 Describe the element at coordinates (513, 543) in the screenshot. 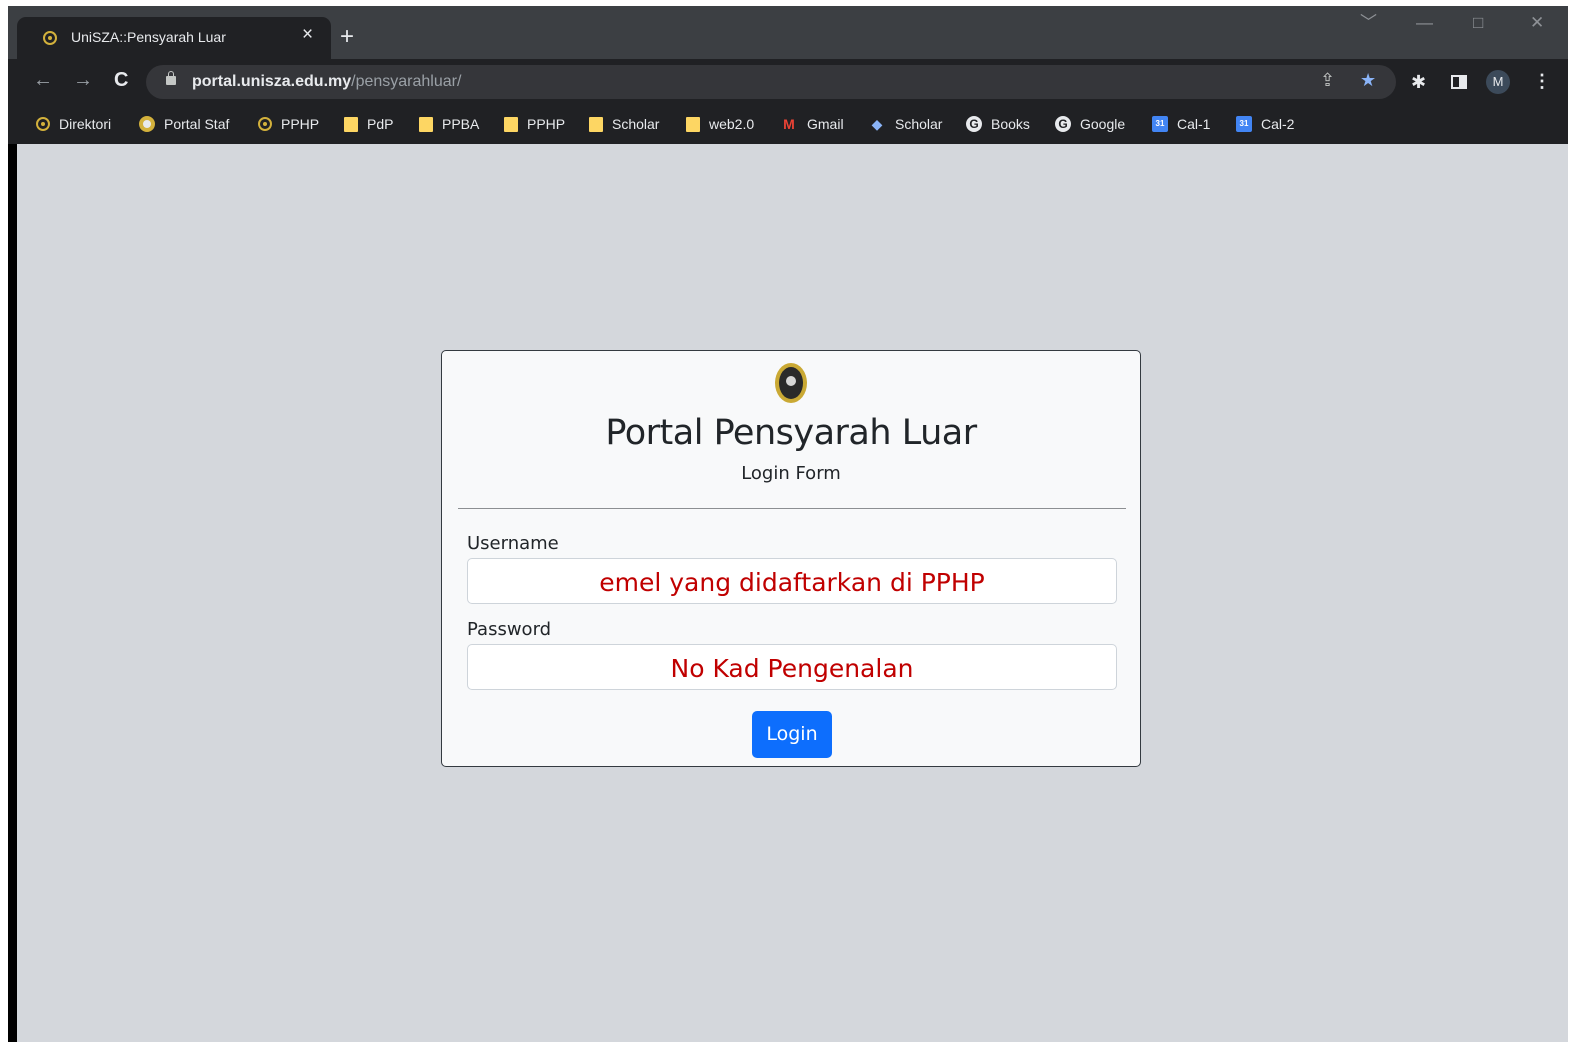

I see `username-label: Username` at that location.